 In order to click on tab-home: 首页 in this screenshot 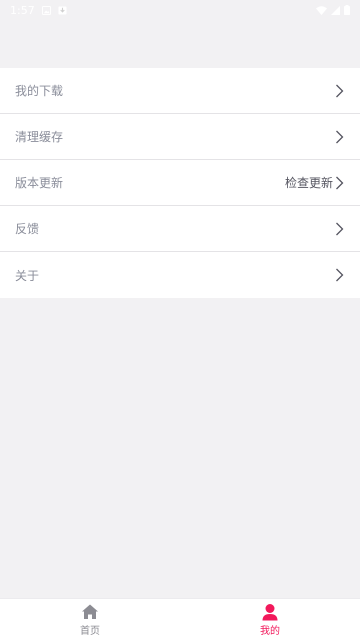, I will do `click(90, 620)`.